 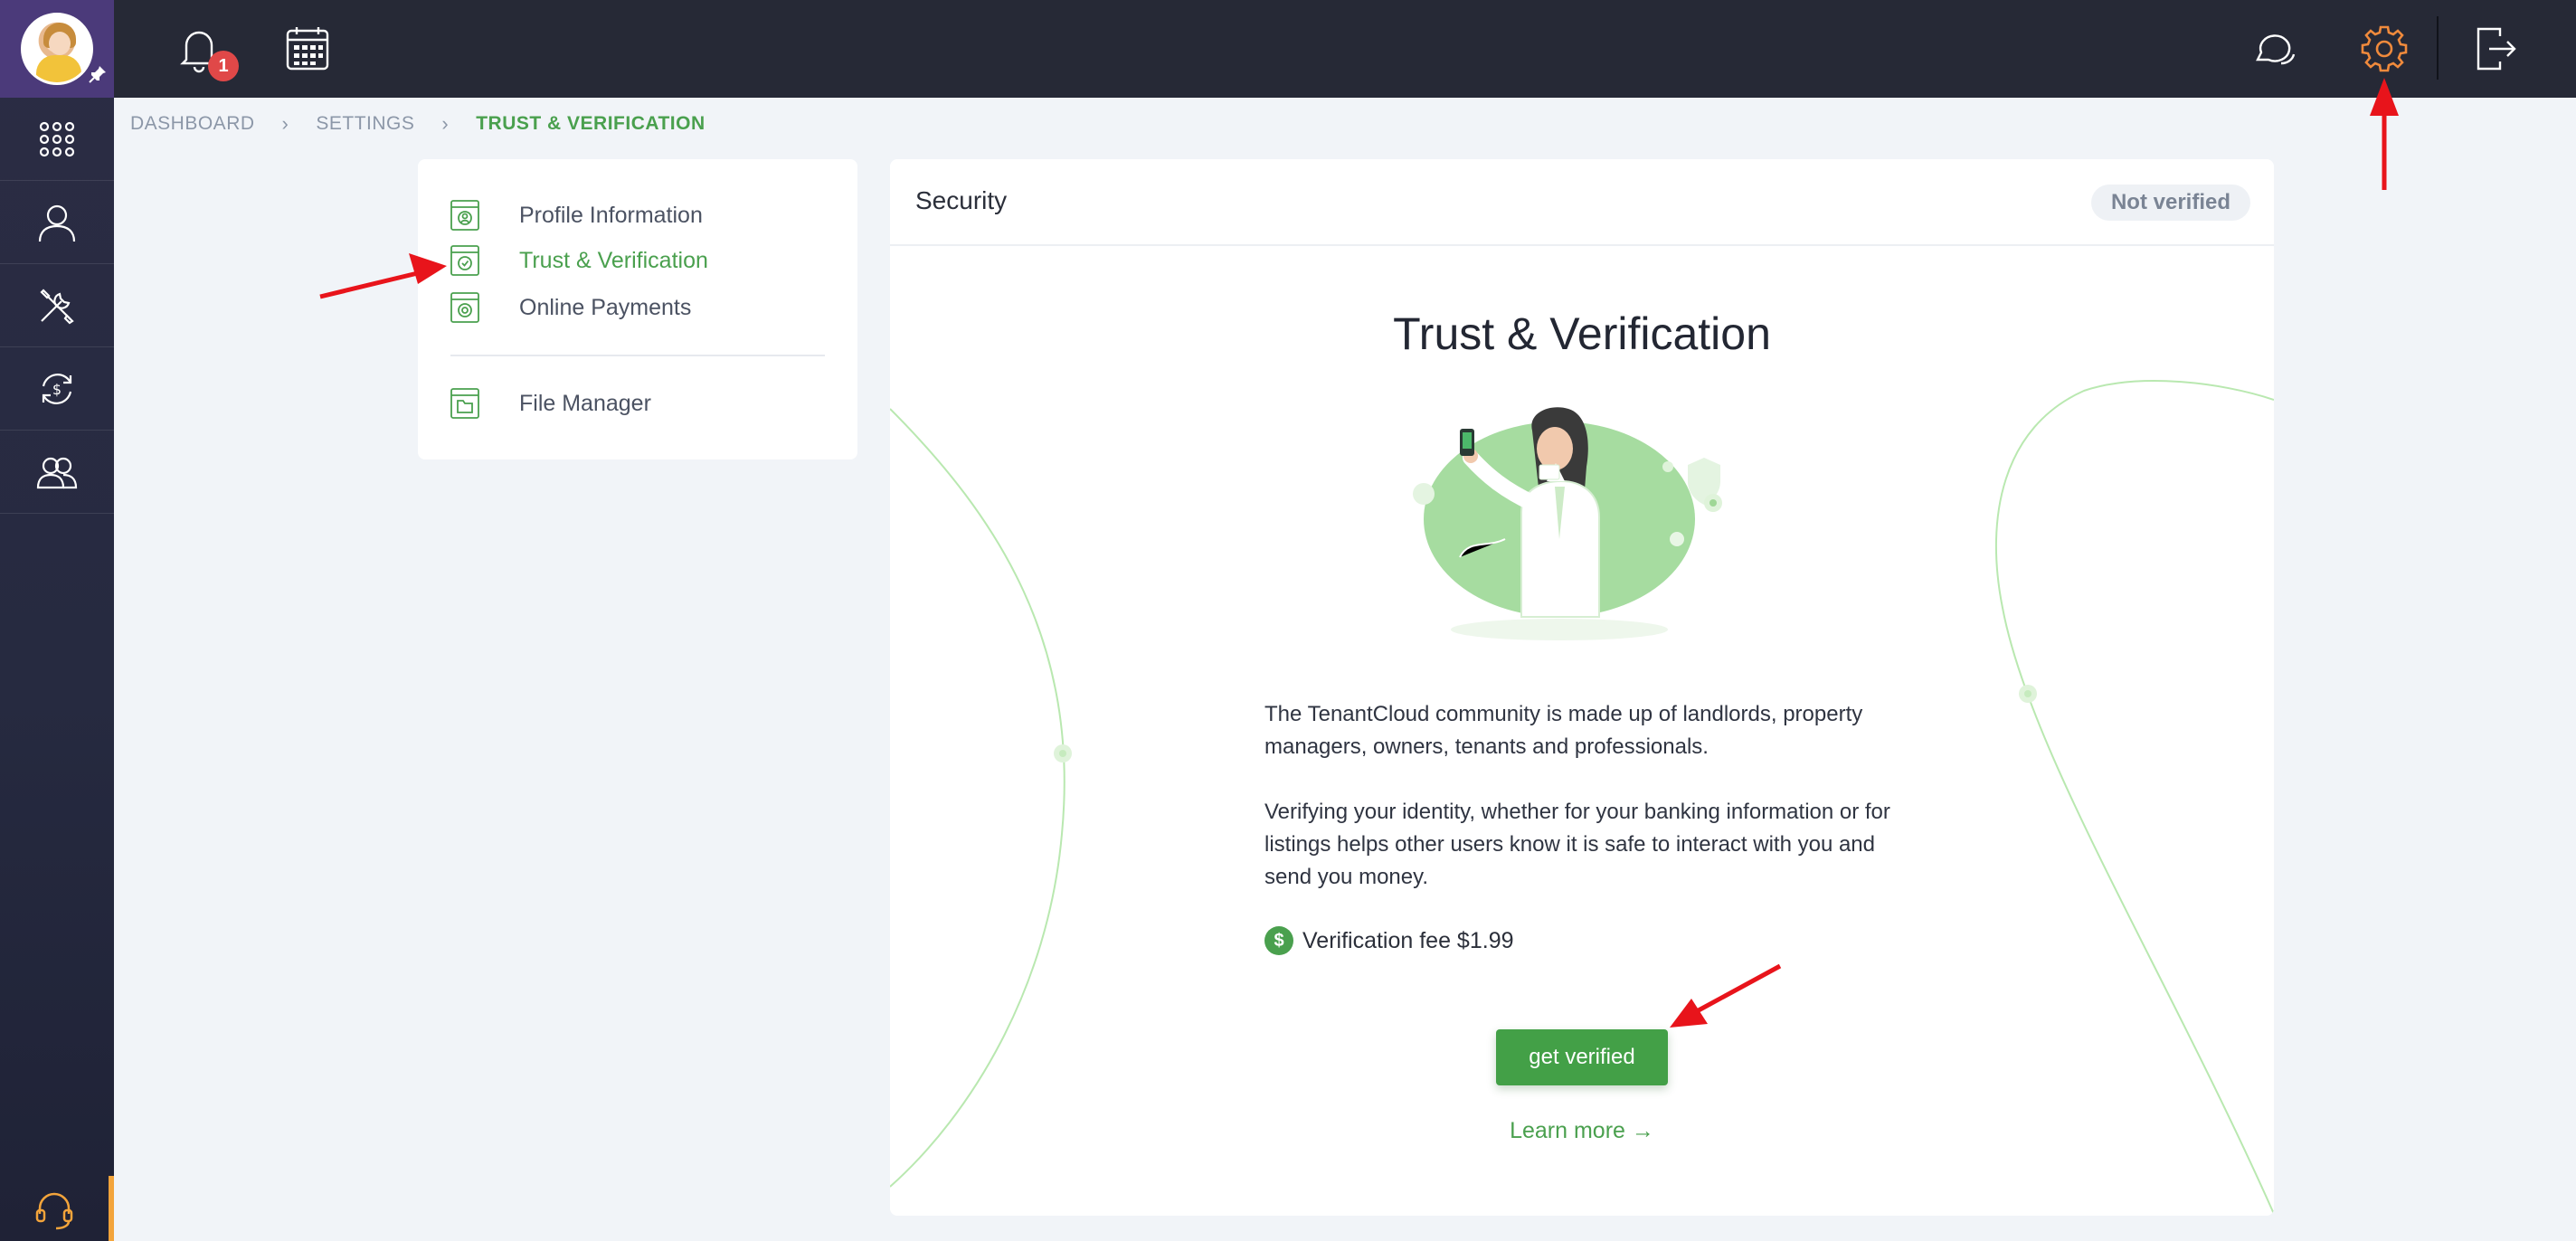 I want to click on avatar, so click(x=57, y=49).